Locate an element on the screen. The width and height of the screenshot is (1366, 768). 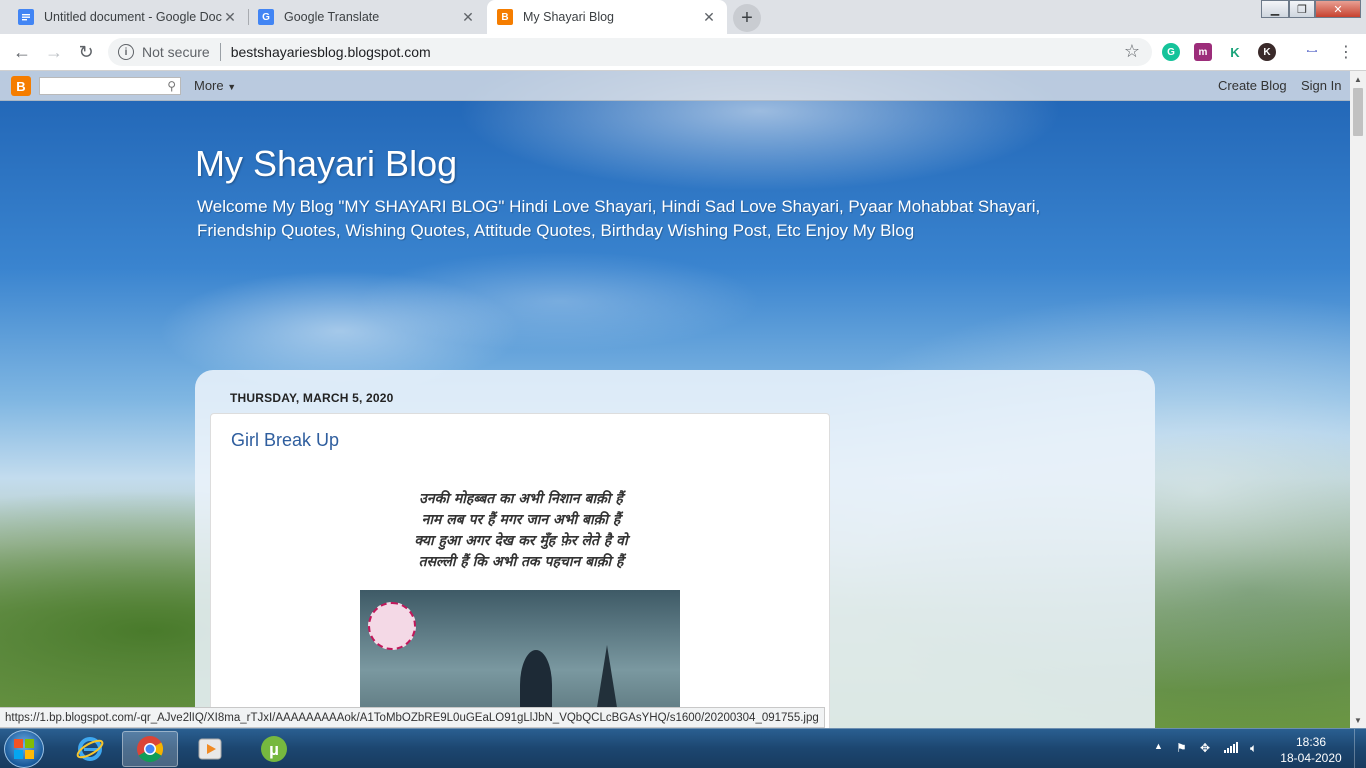
tab-title: Google Translate is located at coordinates (332, 17).